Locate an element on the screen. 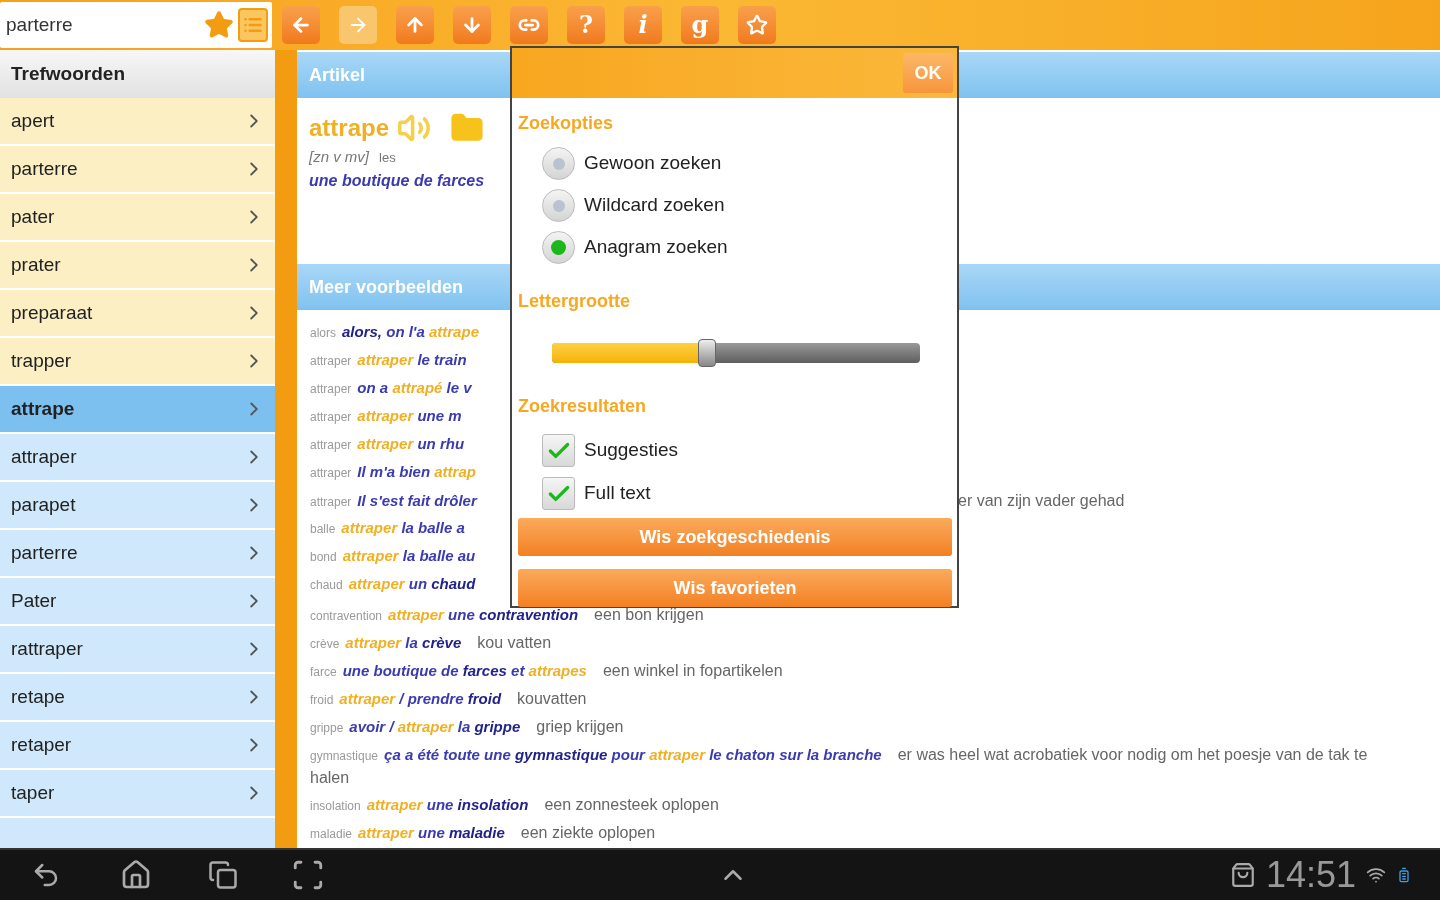 Image resolution: width=1440 pixels, height=900 pixels. example-phrase: attraper le train is located at coordinates (412, 360).